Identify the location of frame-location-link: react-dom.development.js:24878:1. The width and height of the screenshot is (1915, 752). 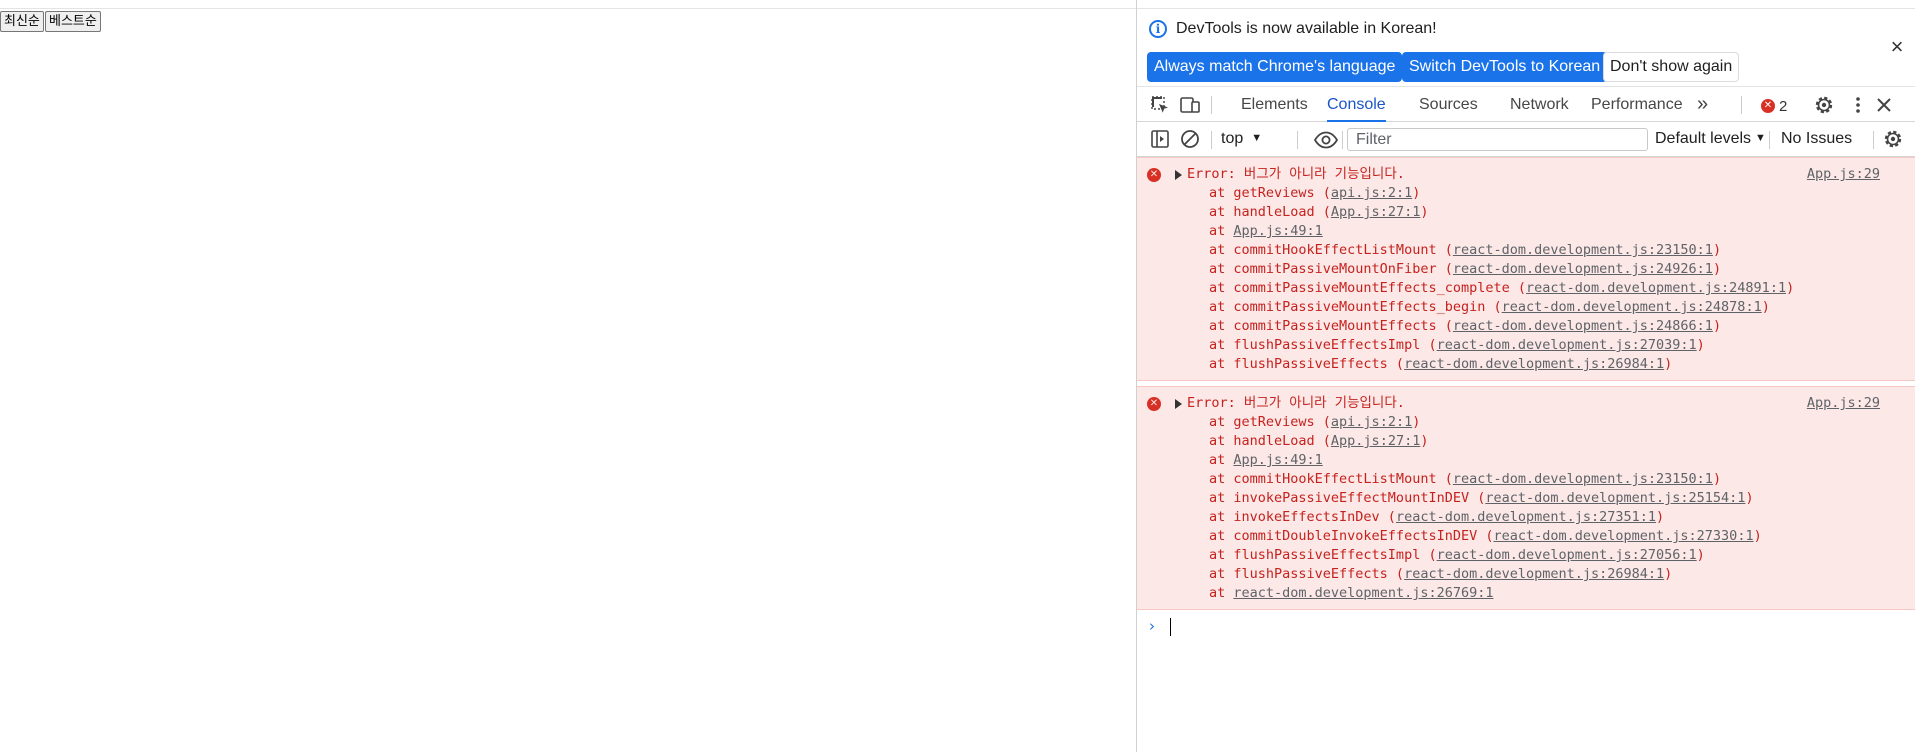
(1632, 307).